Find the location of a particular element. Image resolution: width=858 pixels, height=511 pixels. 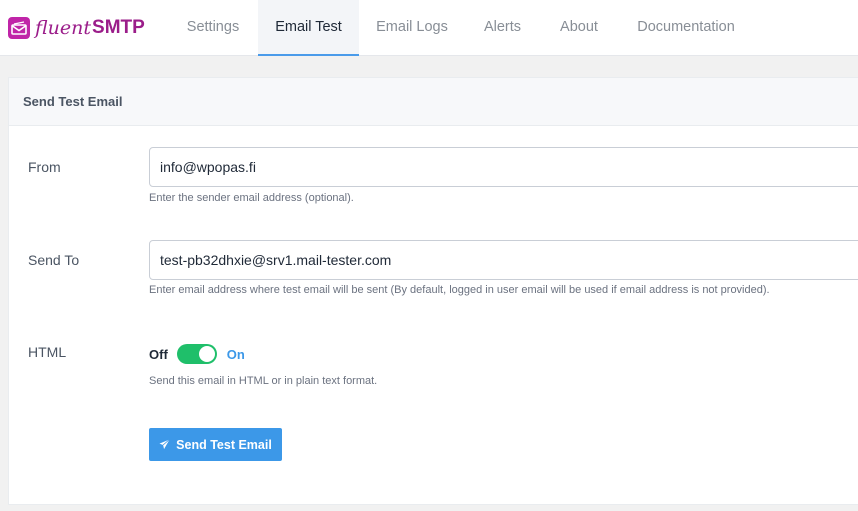

card-title: Send Test Email is located at coordinates (433, 102).